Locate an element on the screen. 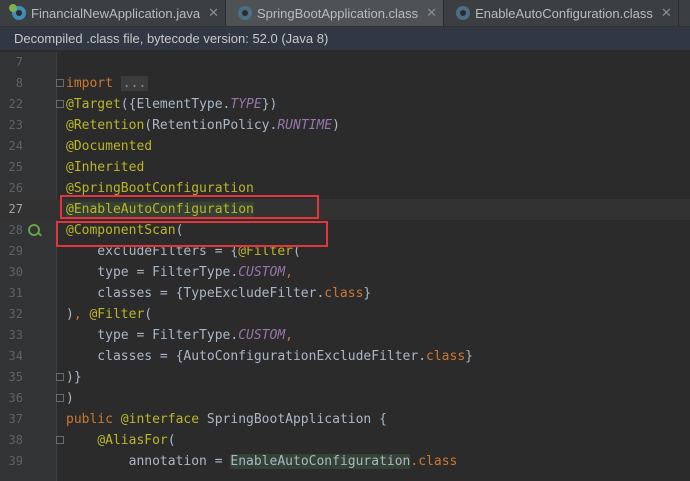  line-number: 36 is located at coordinates (15, 398).